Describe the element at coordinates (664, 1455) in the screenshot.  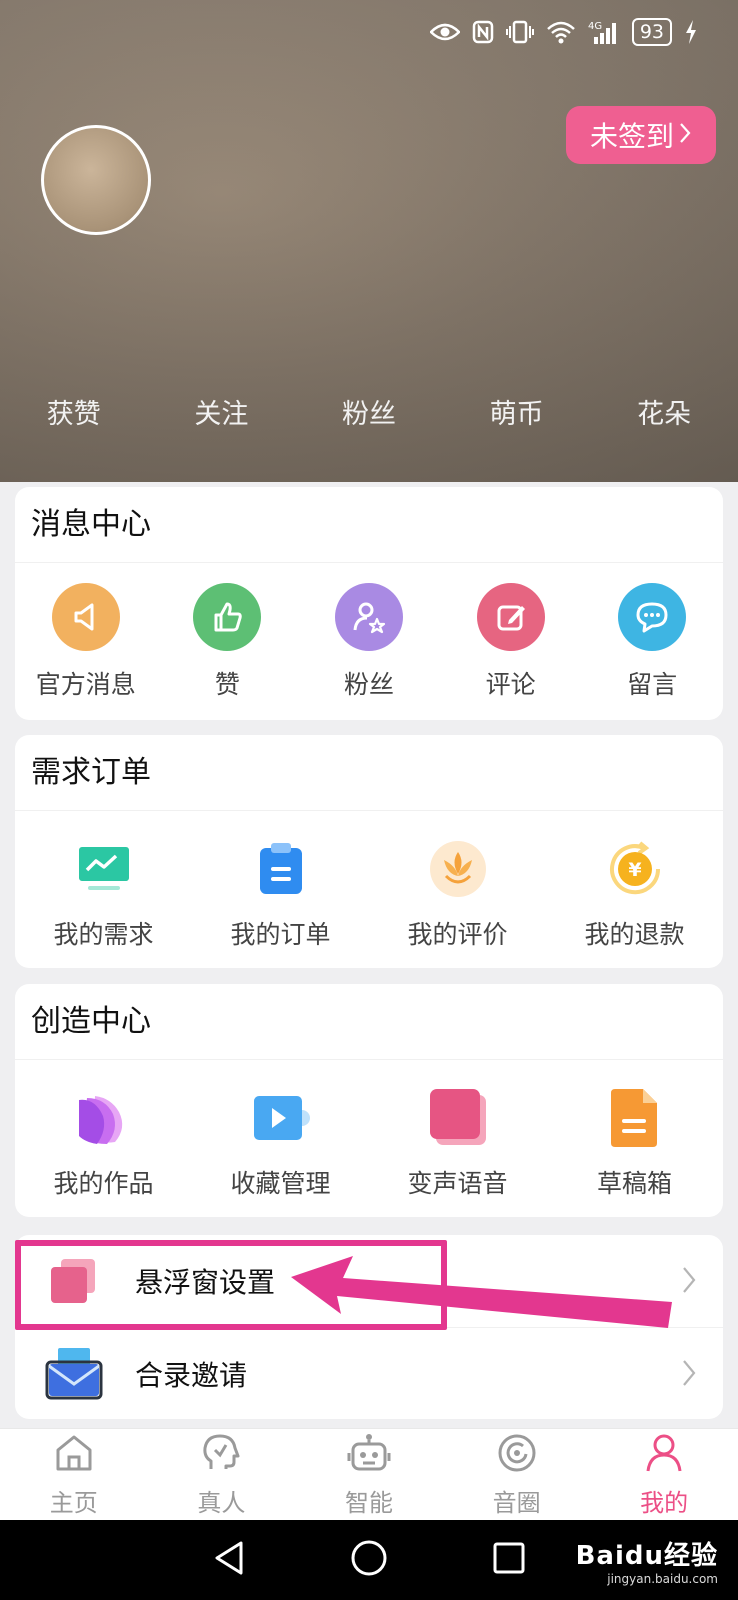
I see `profile-icon` at that location.